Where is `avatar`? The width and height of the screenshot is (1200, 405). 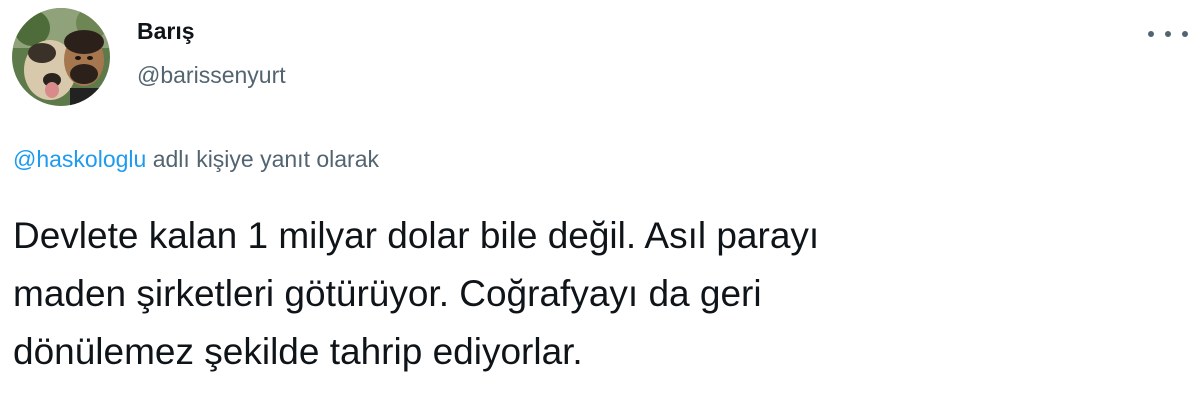
avatar is located at coordinates (61, 57).